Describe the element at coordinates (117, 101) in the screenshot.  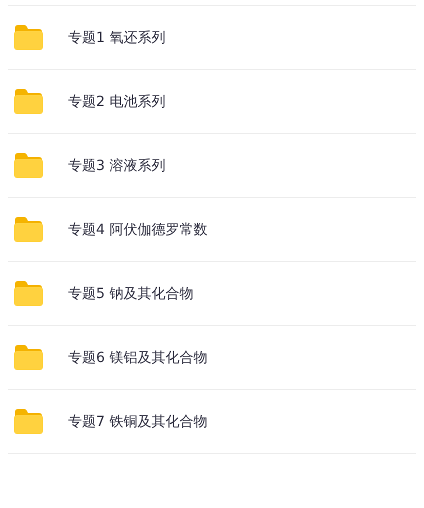
I see `folder-name: 专题2 电池系列` at that location.